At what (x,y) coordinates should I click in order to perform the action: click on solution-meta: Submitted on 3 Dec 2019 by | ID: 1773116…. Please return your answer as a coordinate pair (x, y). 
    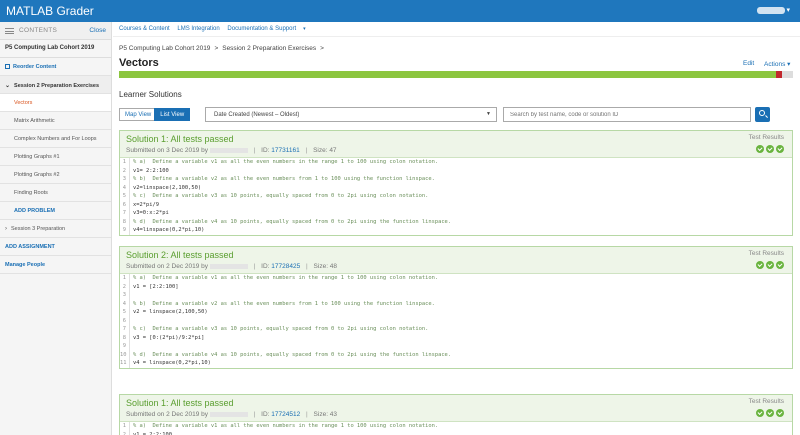
    Looking at the image, I should click on (231, 150).